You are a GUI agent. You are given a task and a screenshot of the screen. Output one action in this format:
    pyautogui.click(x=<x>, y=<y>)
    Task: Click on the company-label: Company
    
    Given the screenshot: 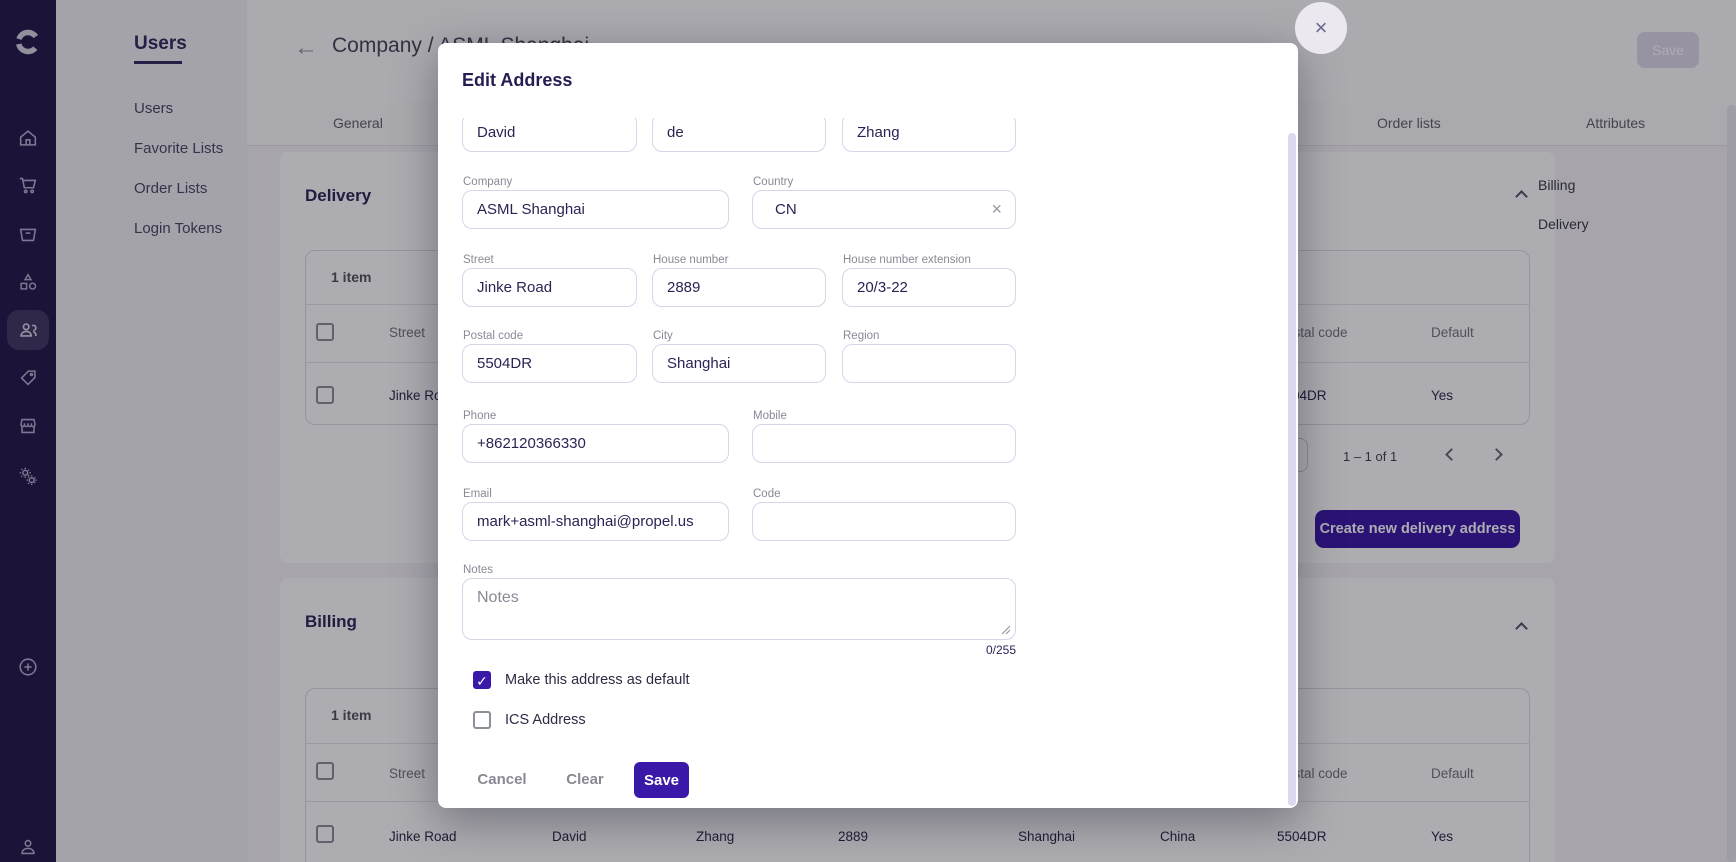 What is the action you would take?
    pyautogui.click(x=488, y=182)
    